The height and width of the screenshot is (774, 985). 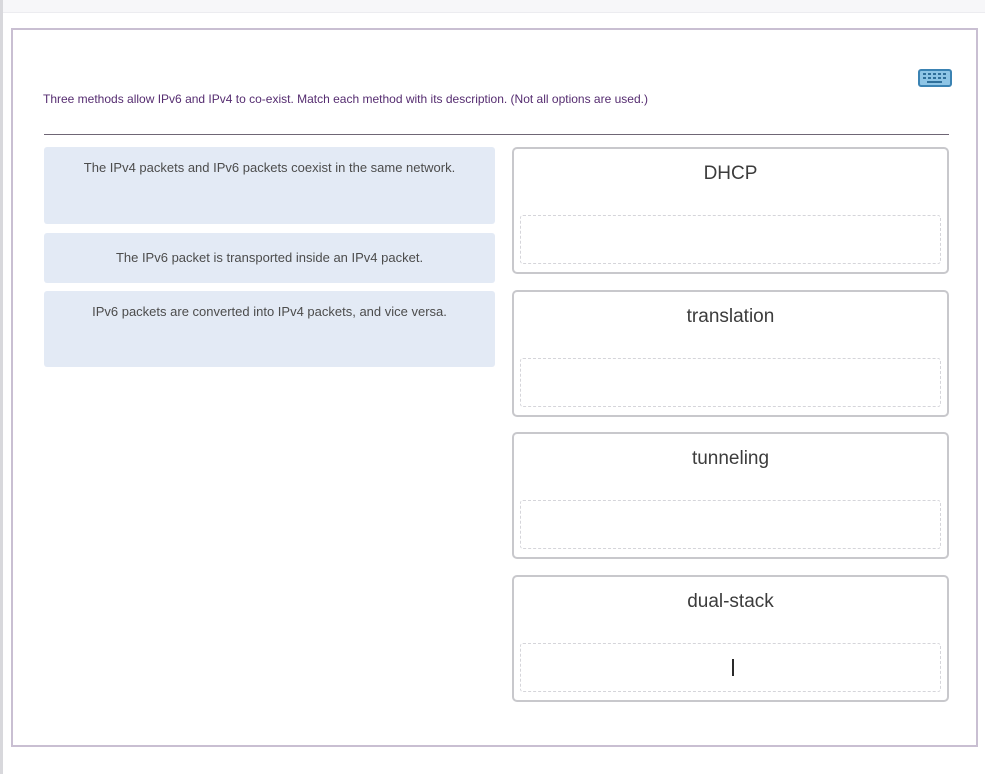 I want to click on mouse-text-cursor, so click(x=733, y=667).